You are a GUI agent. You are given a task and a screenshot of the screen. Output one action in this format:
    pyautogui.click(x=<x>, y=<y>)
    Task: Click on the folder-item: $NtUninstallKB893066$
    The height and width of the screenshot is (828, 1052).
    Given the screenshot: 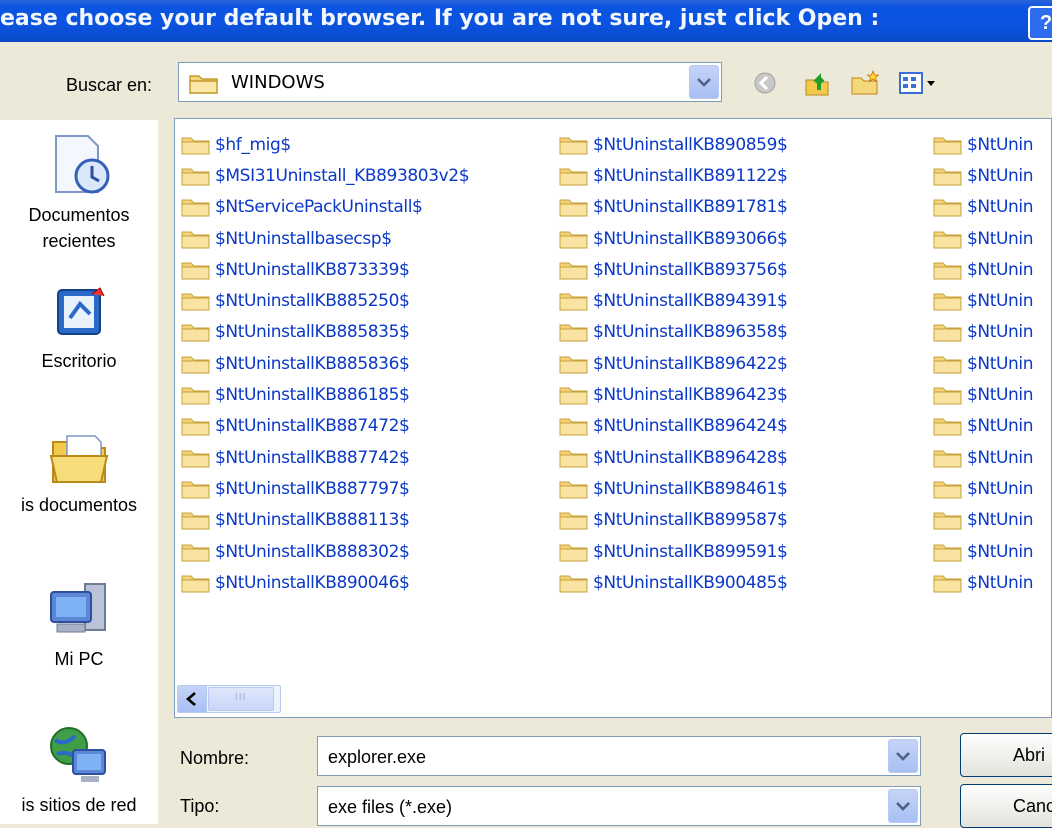 What is the action you would take?
    pyautogui.click(x=673, y=238)
    